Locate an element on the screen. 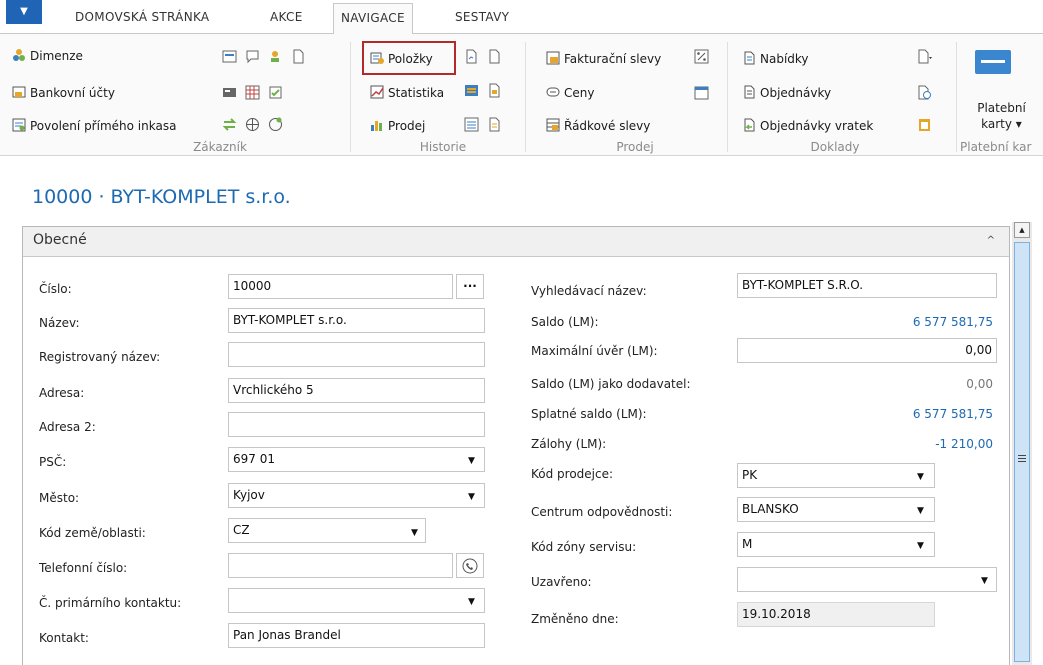  payment-cards-button: Platební karty ▾ is located at coordinates (1001, 116).